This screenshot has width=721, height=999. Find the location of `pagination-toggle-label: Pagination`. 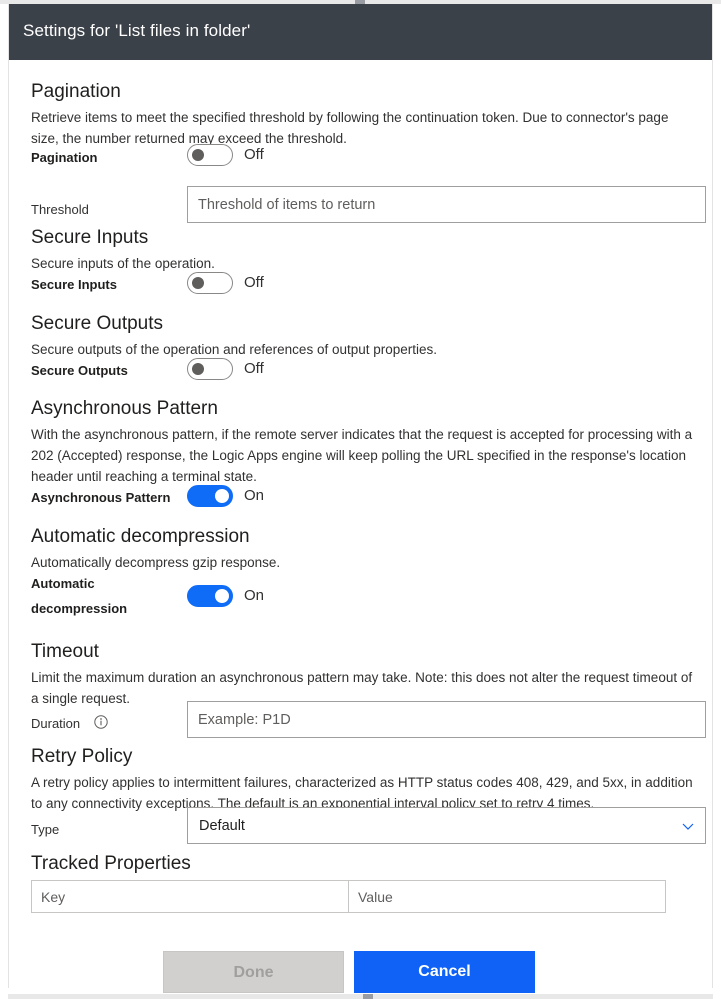

pagination-toggle-label: Pagination is located at coordinates (64, 157).